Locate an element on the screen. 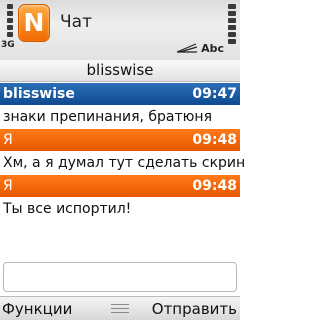  softkey-bar: Функции Отправить is located at coordinates (120, 308).